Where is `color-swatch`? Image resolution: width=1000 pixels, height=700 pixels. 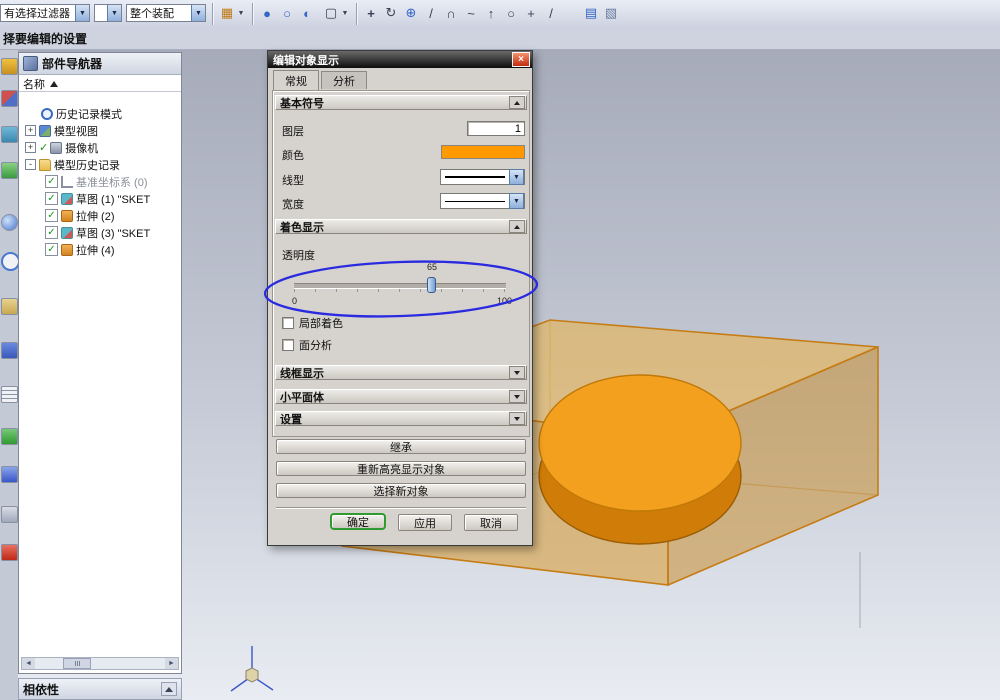 color-swatch is located at coordinates (483, 152).